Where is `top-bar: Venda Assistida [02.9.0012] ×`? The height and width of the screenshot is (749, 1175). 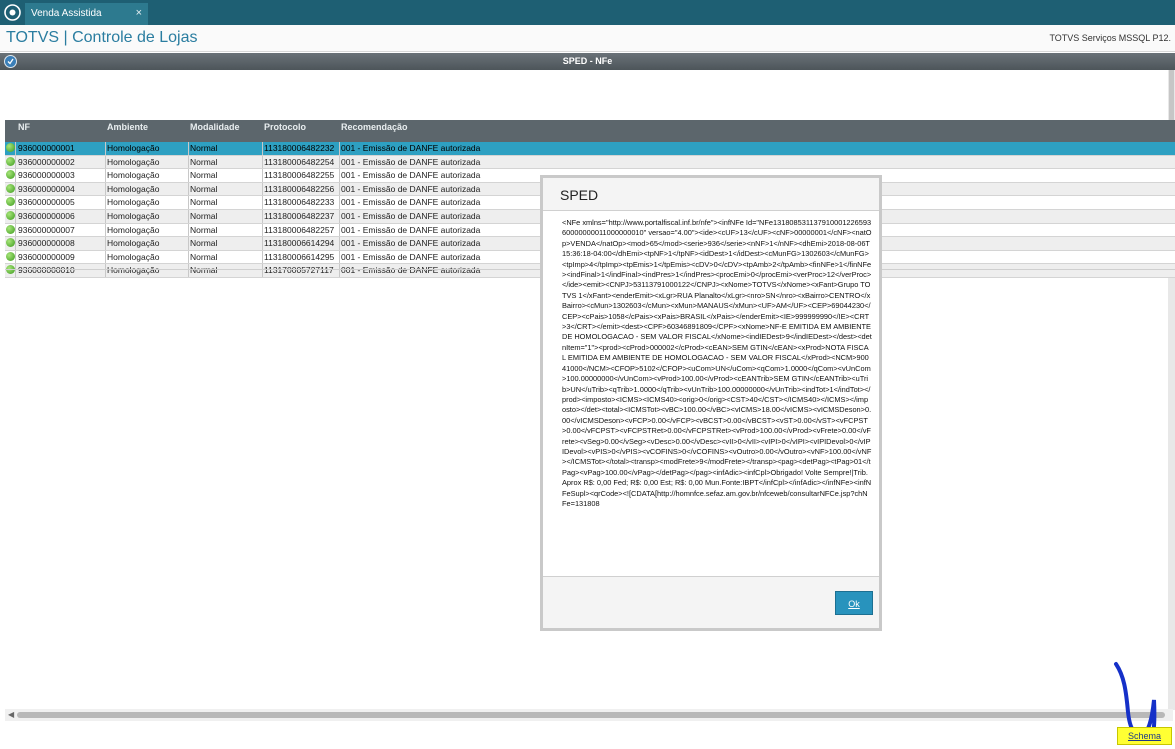 top-bar: Venda Assistida [02.9.0012] × is located at coordinates (587, 20).